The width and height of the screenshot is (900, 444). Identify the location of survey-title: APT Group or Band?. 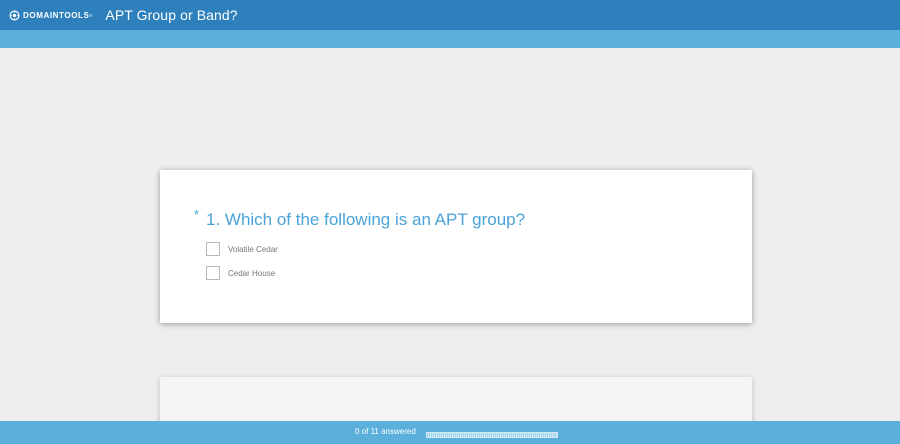
(171, 15).